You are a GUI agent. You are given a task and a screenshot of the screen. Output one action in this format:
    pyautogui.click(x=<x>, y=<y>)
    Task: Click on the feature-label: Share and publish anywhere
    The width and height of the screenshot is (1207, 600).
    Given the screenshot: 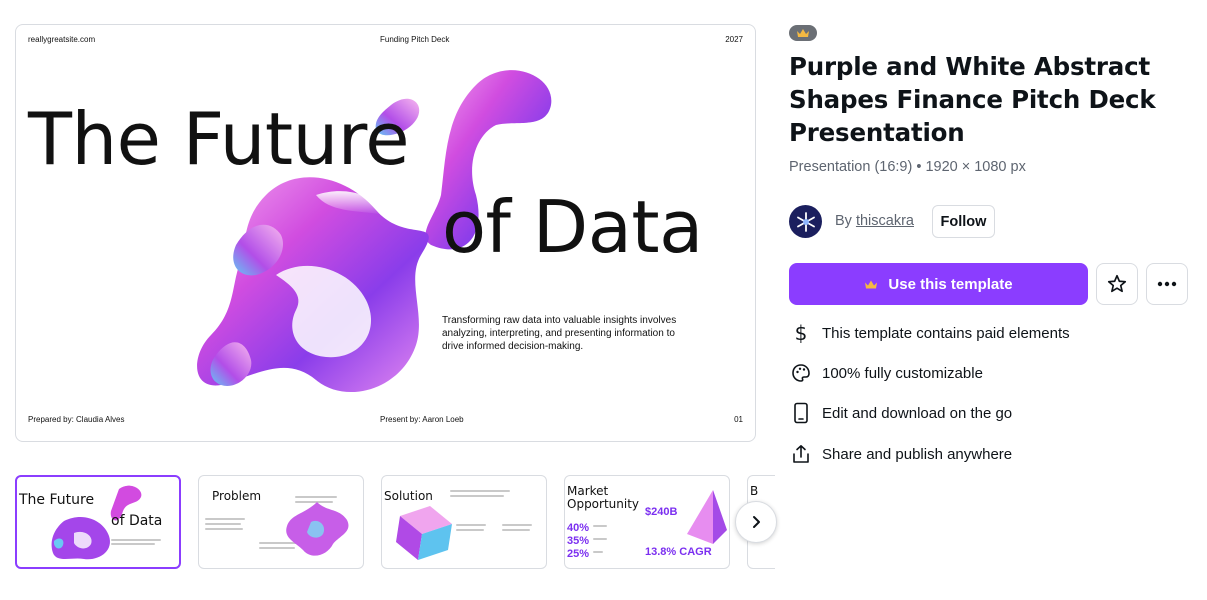 What is the action you would take?
    pyautogui.click(x=917, y=454)
    